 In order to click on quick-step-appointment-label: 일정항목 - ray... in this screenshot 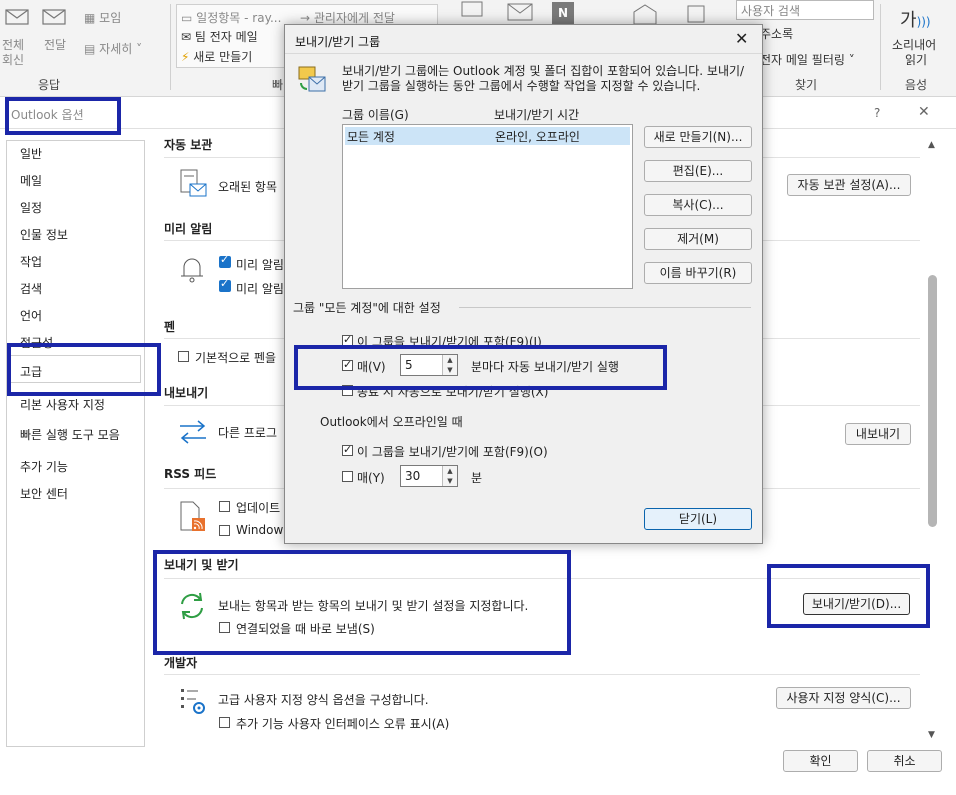, I will do `click(239, 18)`.